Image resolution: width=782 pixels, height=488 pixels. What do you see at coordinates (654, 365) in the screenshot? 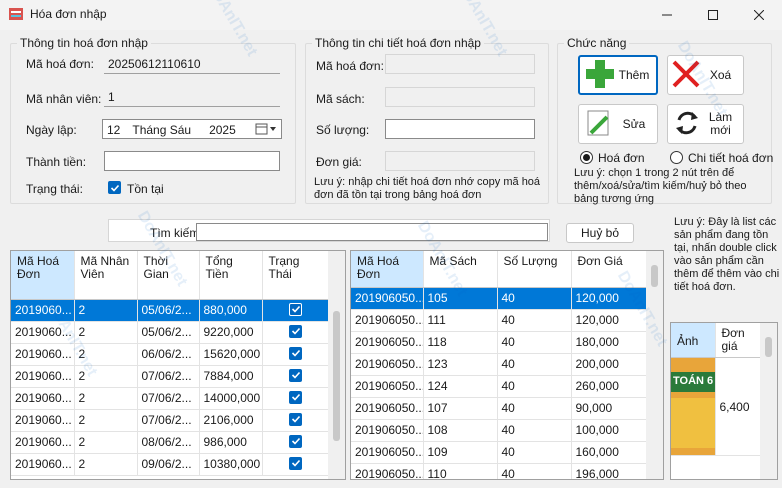
I see `detail-table-scrollbar` at bounding box center [654, 365].